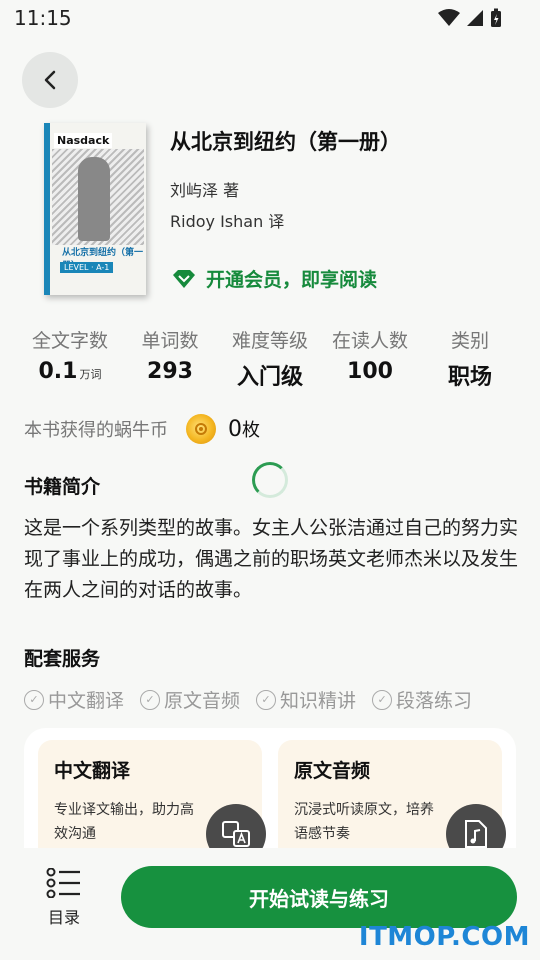 The width and height of the screenshot is (540, 960). What do you see at coordinates (370, 371) in the screenshot?
I see `stat-value: 100` at bounding box center [370, 371].